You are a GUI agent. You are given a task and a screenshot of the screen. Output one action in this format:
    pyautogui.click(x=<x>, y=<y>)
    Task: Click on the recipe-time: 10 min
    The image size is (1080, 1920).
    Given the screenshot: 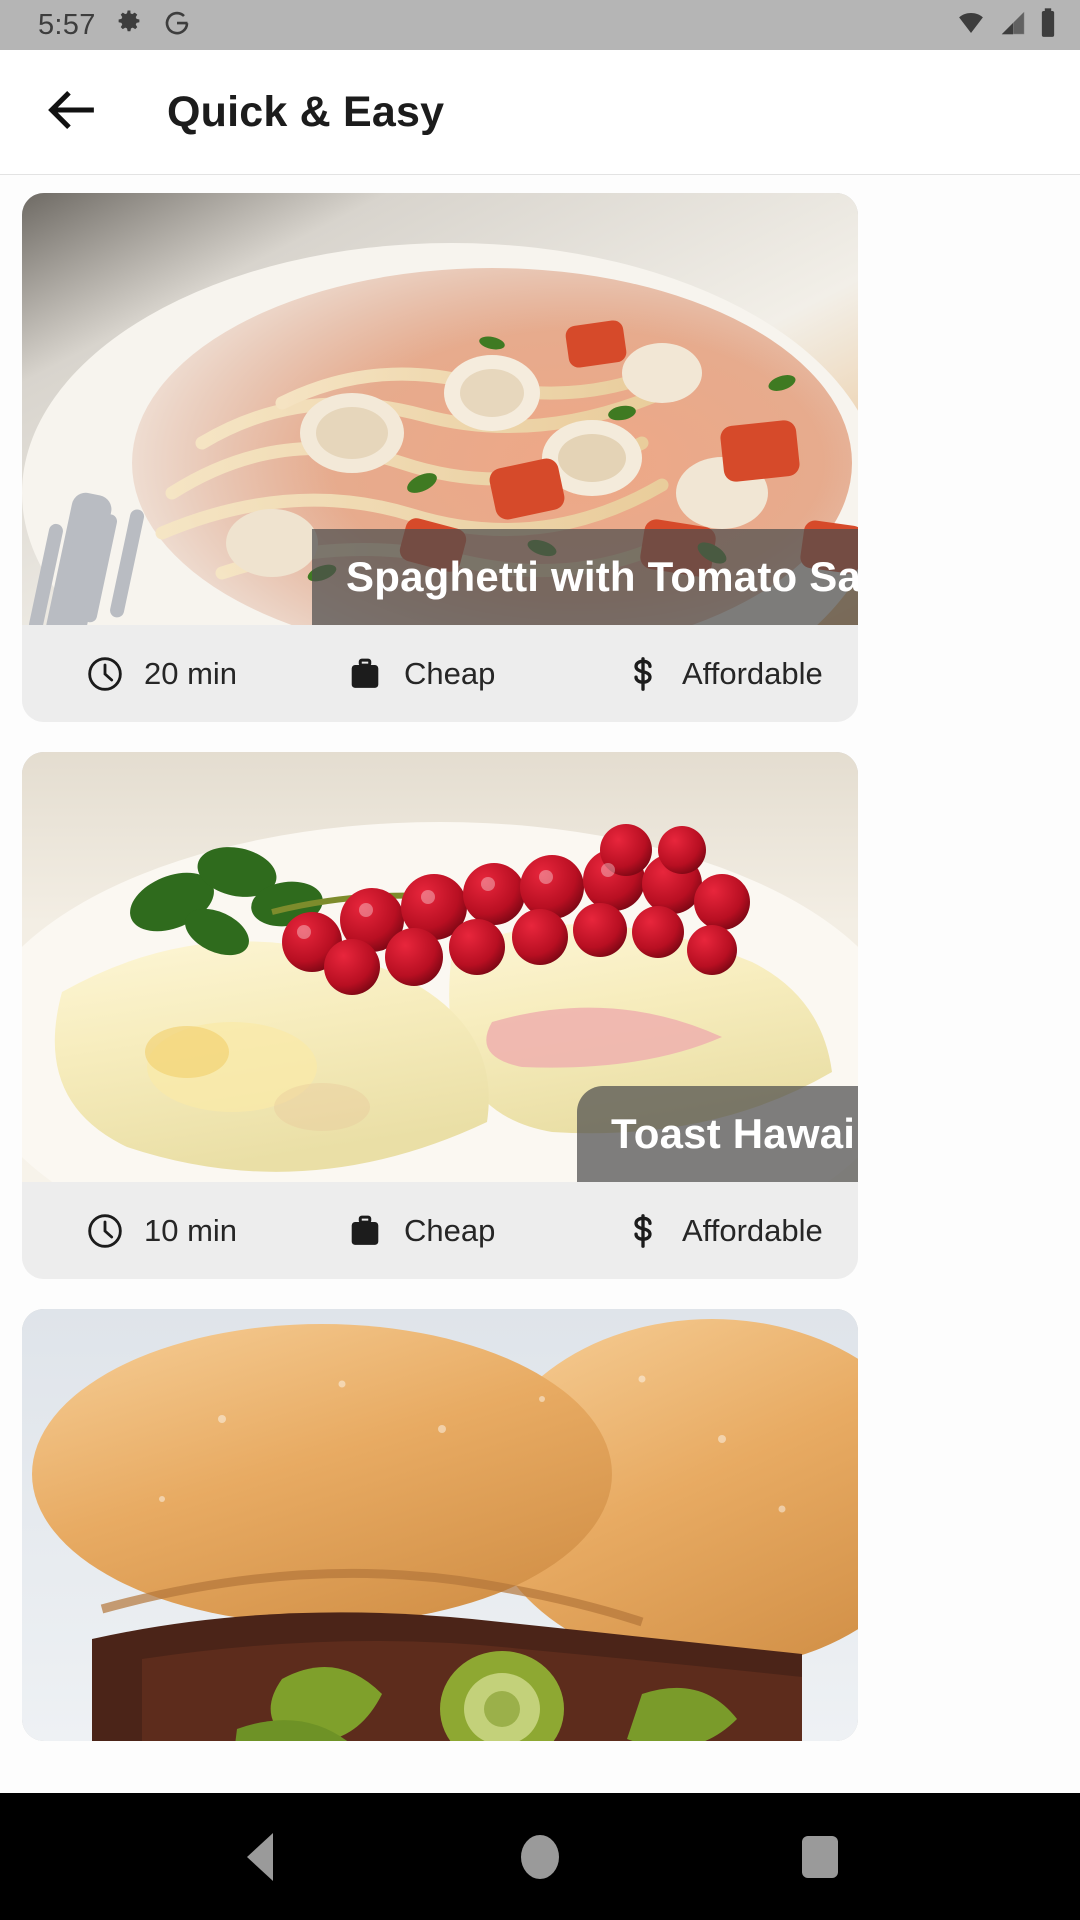 What is the action you would take?
    pyautogui.click(x=171, y=1231)
    